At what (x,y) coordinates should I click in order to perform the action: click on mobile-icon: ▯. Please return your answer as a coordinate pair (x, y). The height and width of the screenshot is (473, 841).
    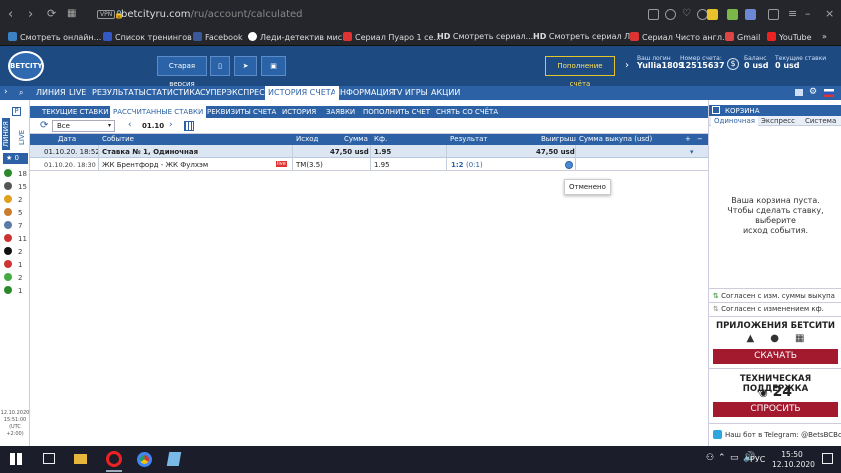
    Looking at the image, I should click on (220, 66).